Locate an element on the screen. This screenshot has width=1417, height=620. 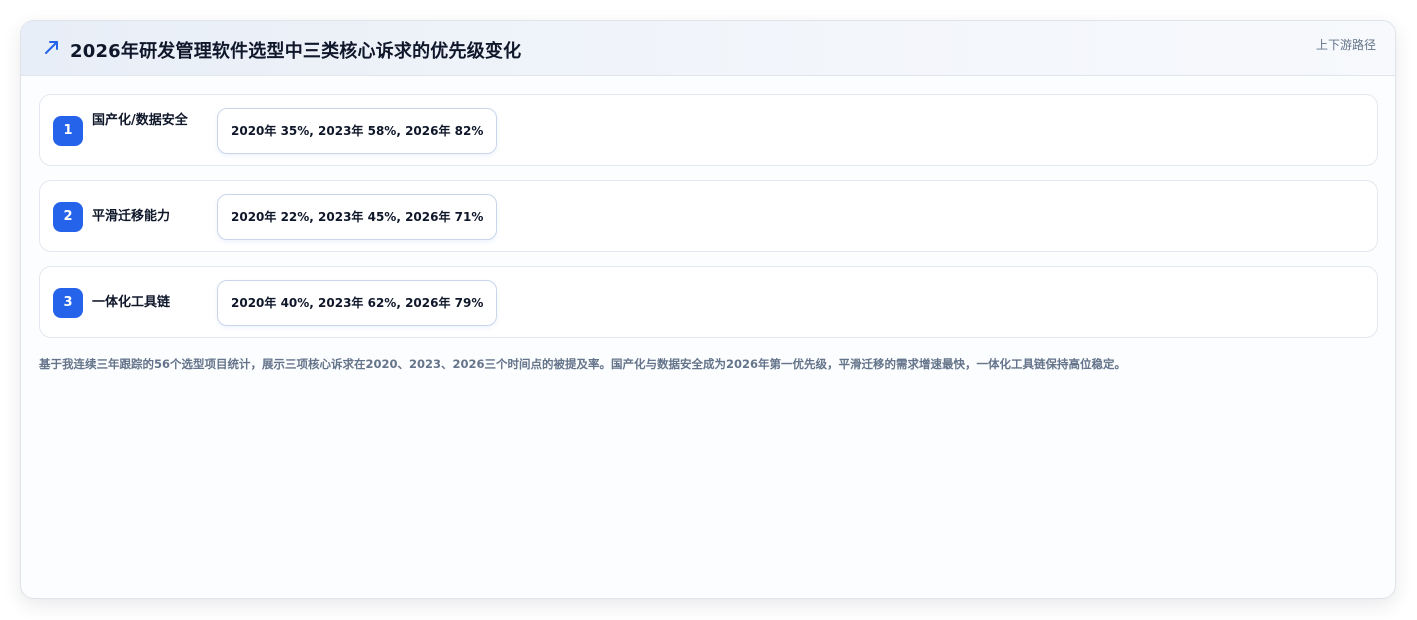
priority-item-label: 一体化工具链 is located at coordinates (131, 302).